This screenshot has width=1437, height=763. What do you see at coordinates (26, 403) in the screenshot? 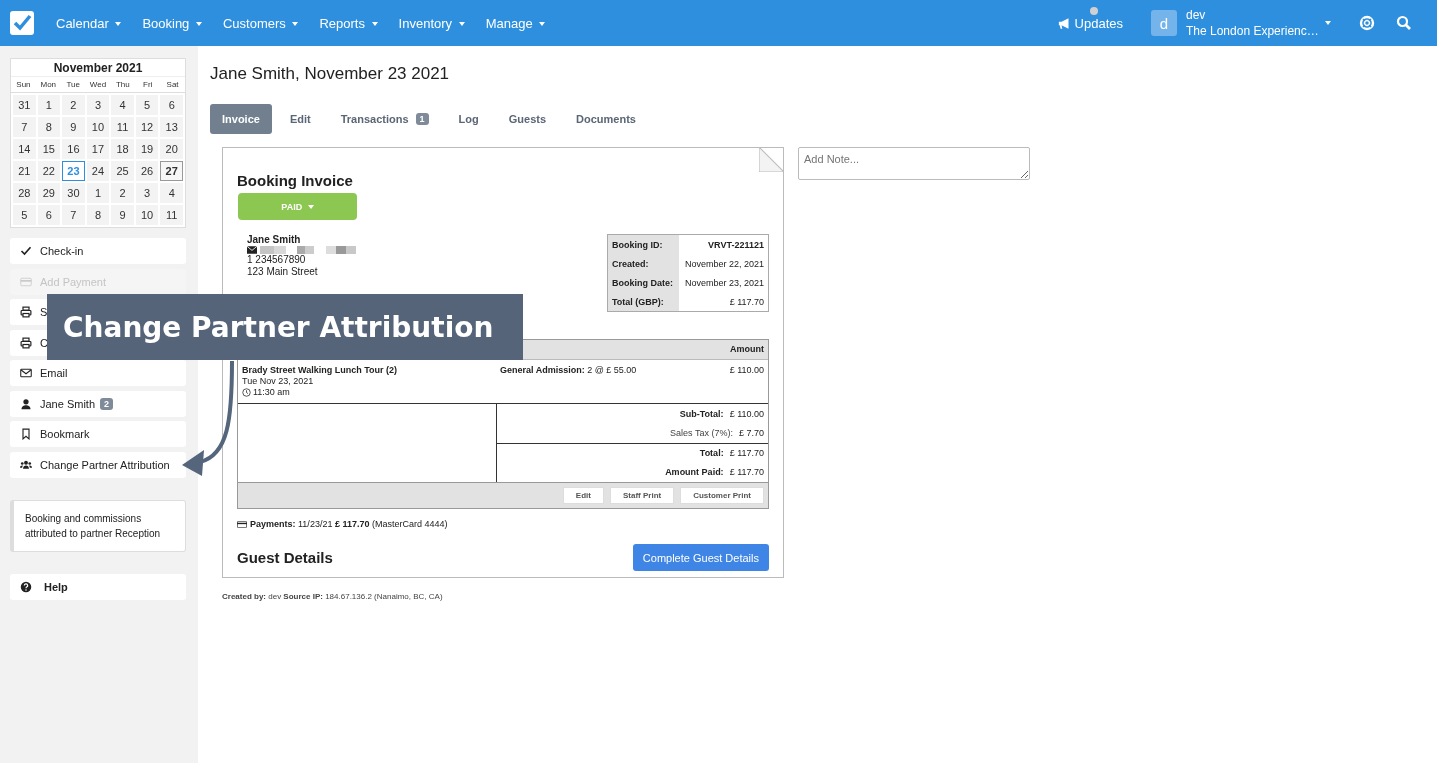
I see `person-icon` at bounding box center [26, 403].